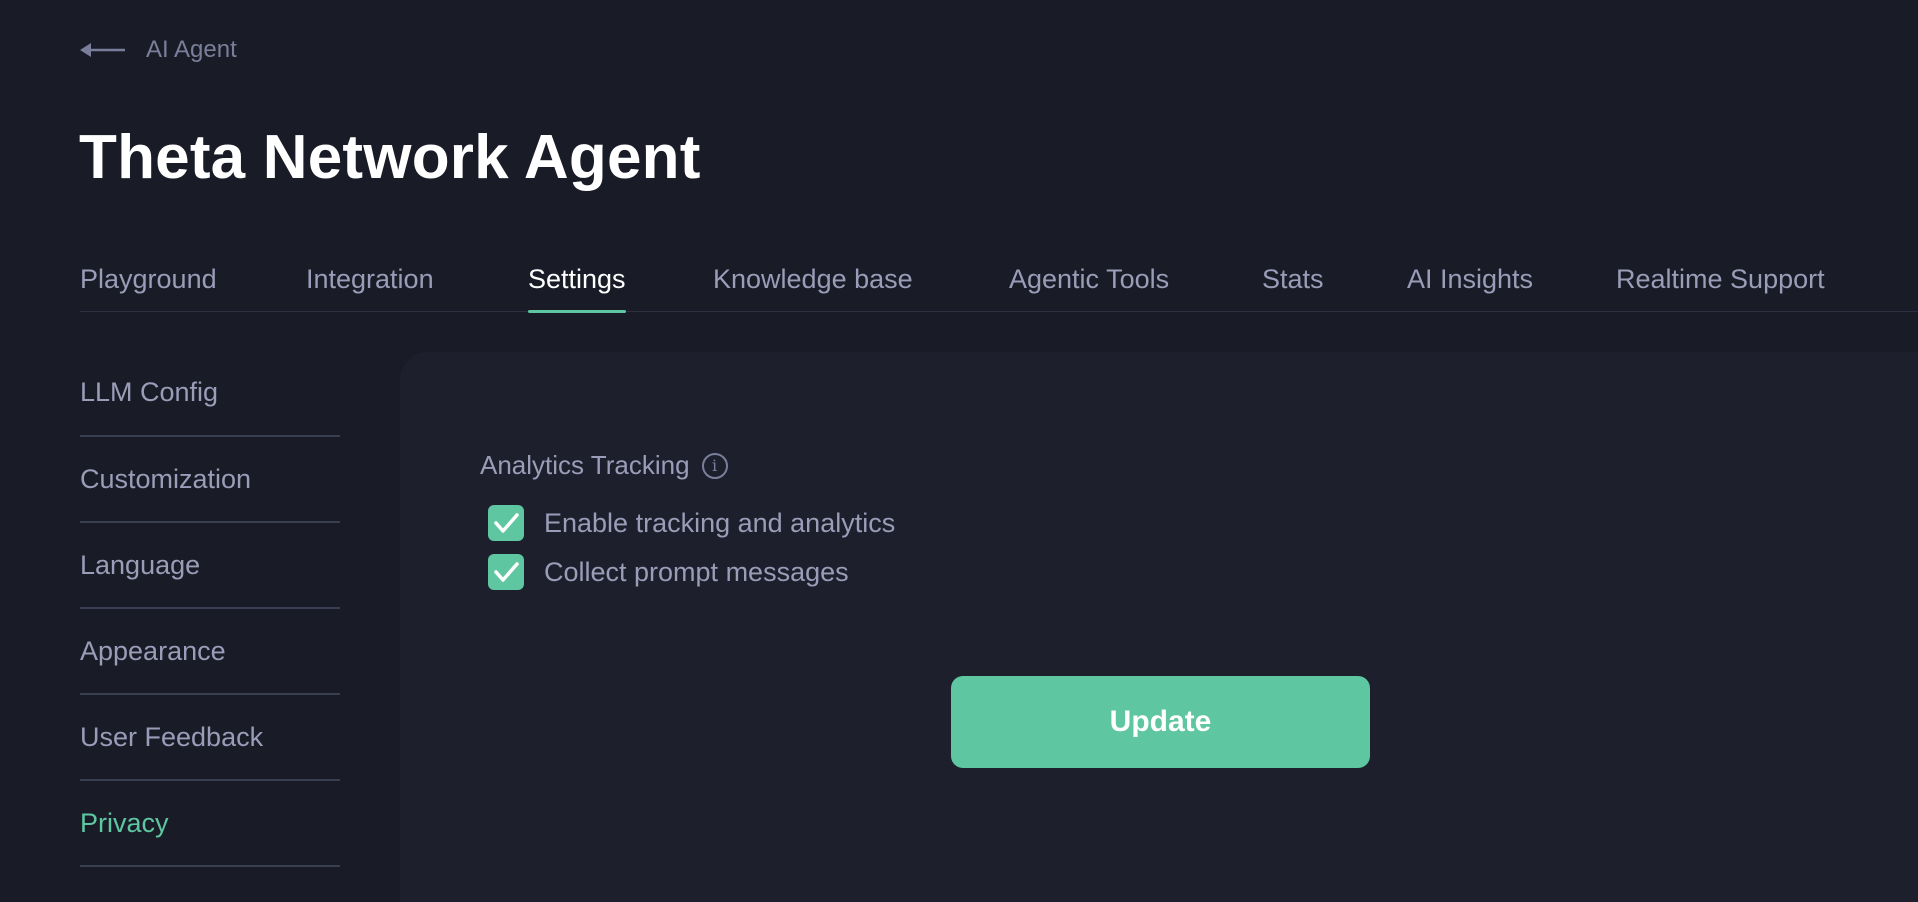 Image resolution: width=1918 pixels, height=902 pixels. I want to click on tab-knowledge-base: Knowledge base, so click(813, 288).